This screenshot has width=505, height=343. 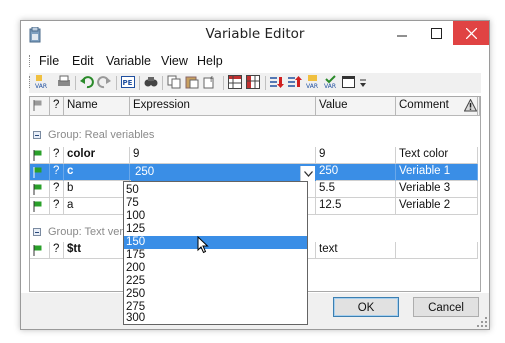 I want to click on var-new-icon: VAR, so click(x=42, y=82).